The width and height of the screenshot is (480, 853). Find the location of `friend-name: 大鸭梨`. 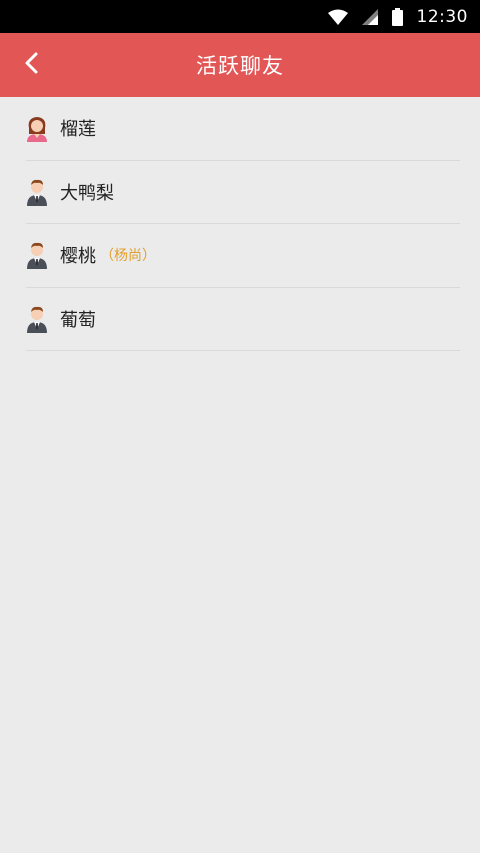

friend-name: 大鸭梨 is located at coordinates (87, 193).